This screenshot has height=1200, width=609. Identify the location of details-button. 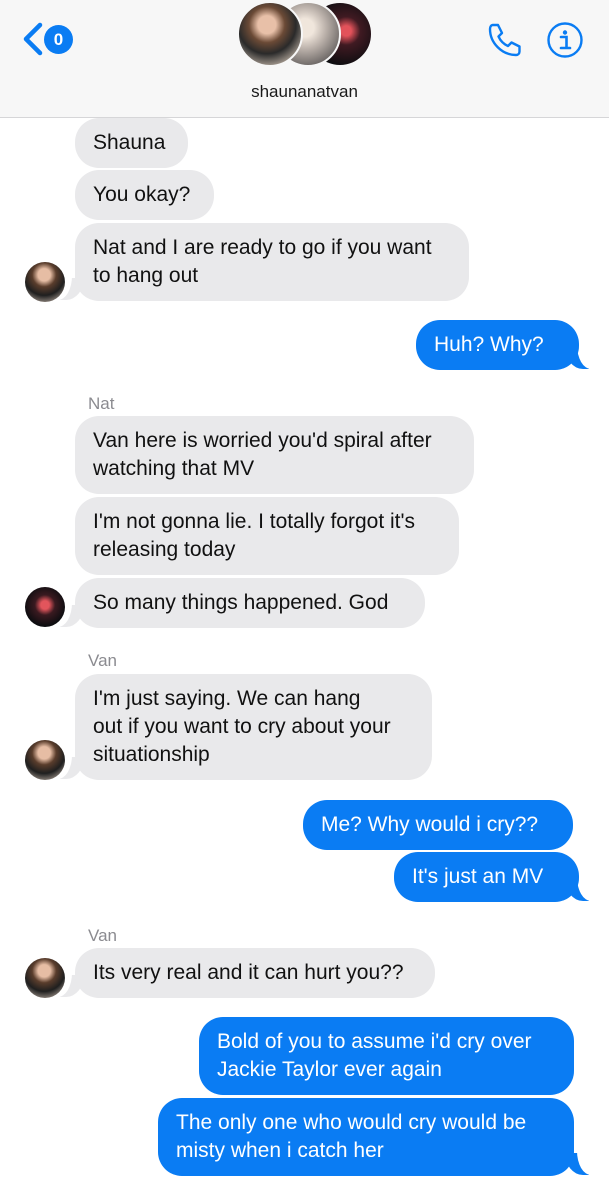
(565, 40).